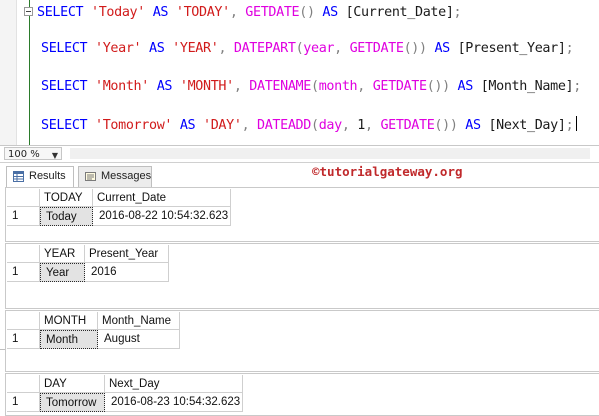 Image resolution: width=599 pixels, height=416 pixels. I want to click on string-literal: 'Tomorrow', so click(134, 125).